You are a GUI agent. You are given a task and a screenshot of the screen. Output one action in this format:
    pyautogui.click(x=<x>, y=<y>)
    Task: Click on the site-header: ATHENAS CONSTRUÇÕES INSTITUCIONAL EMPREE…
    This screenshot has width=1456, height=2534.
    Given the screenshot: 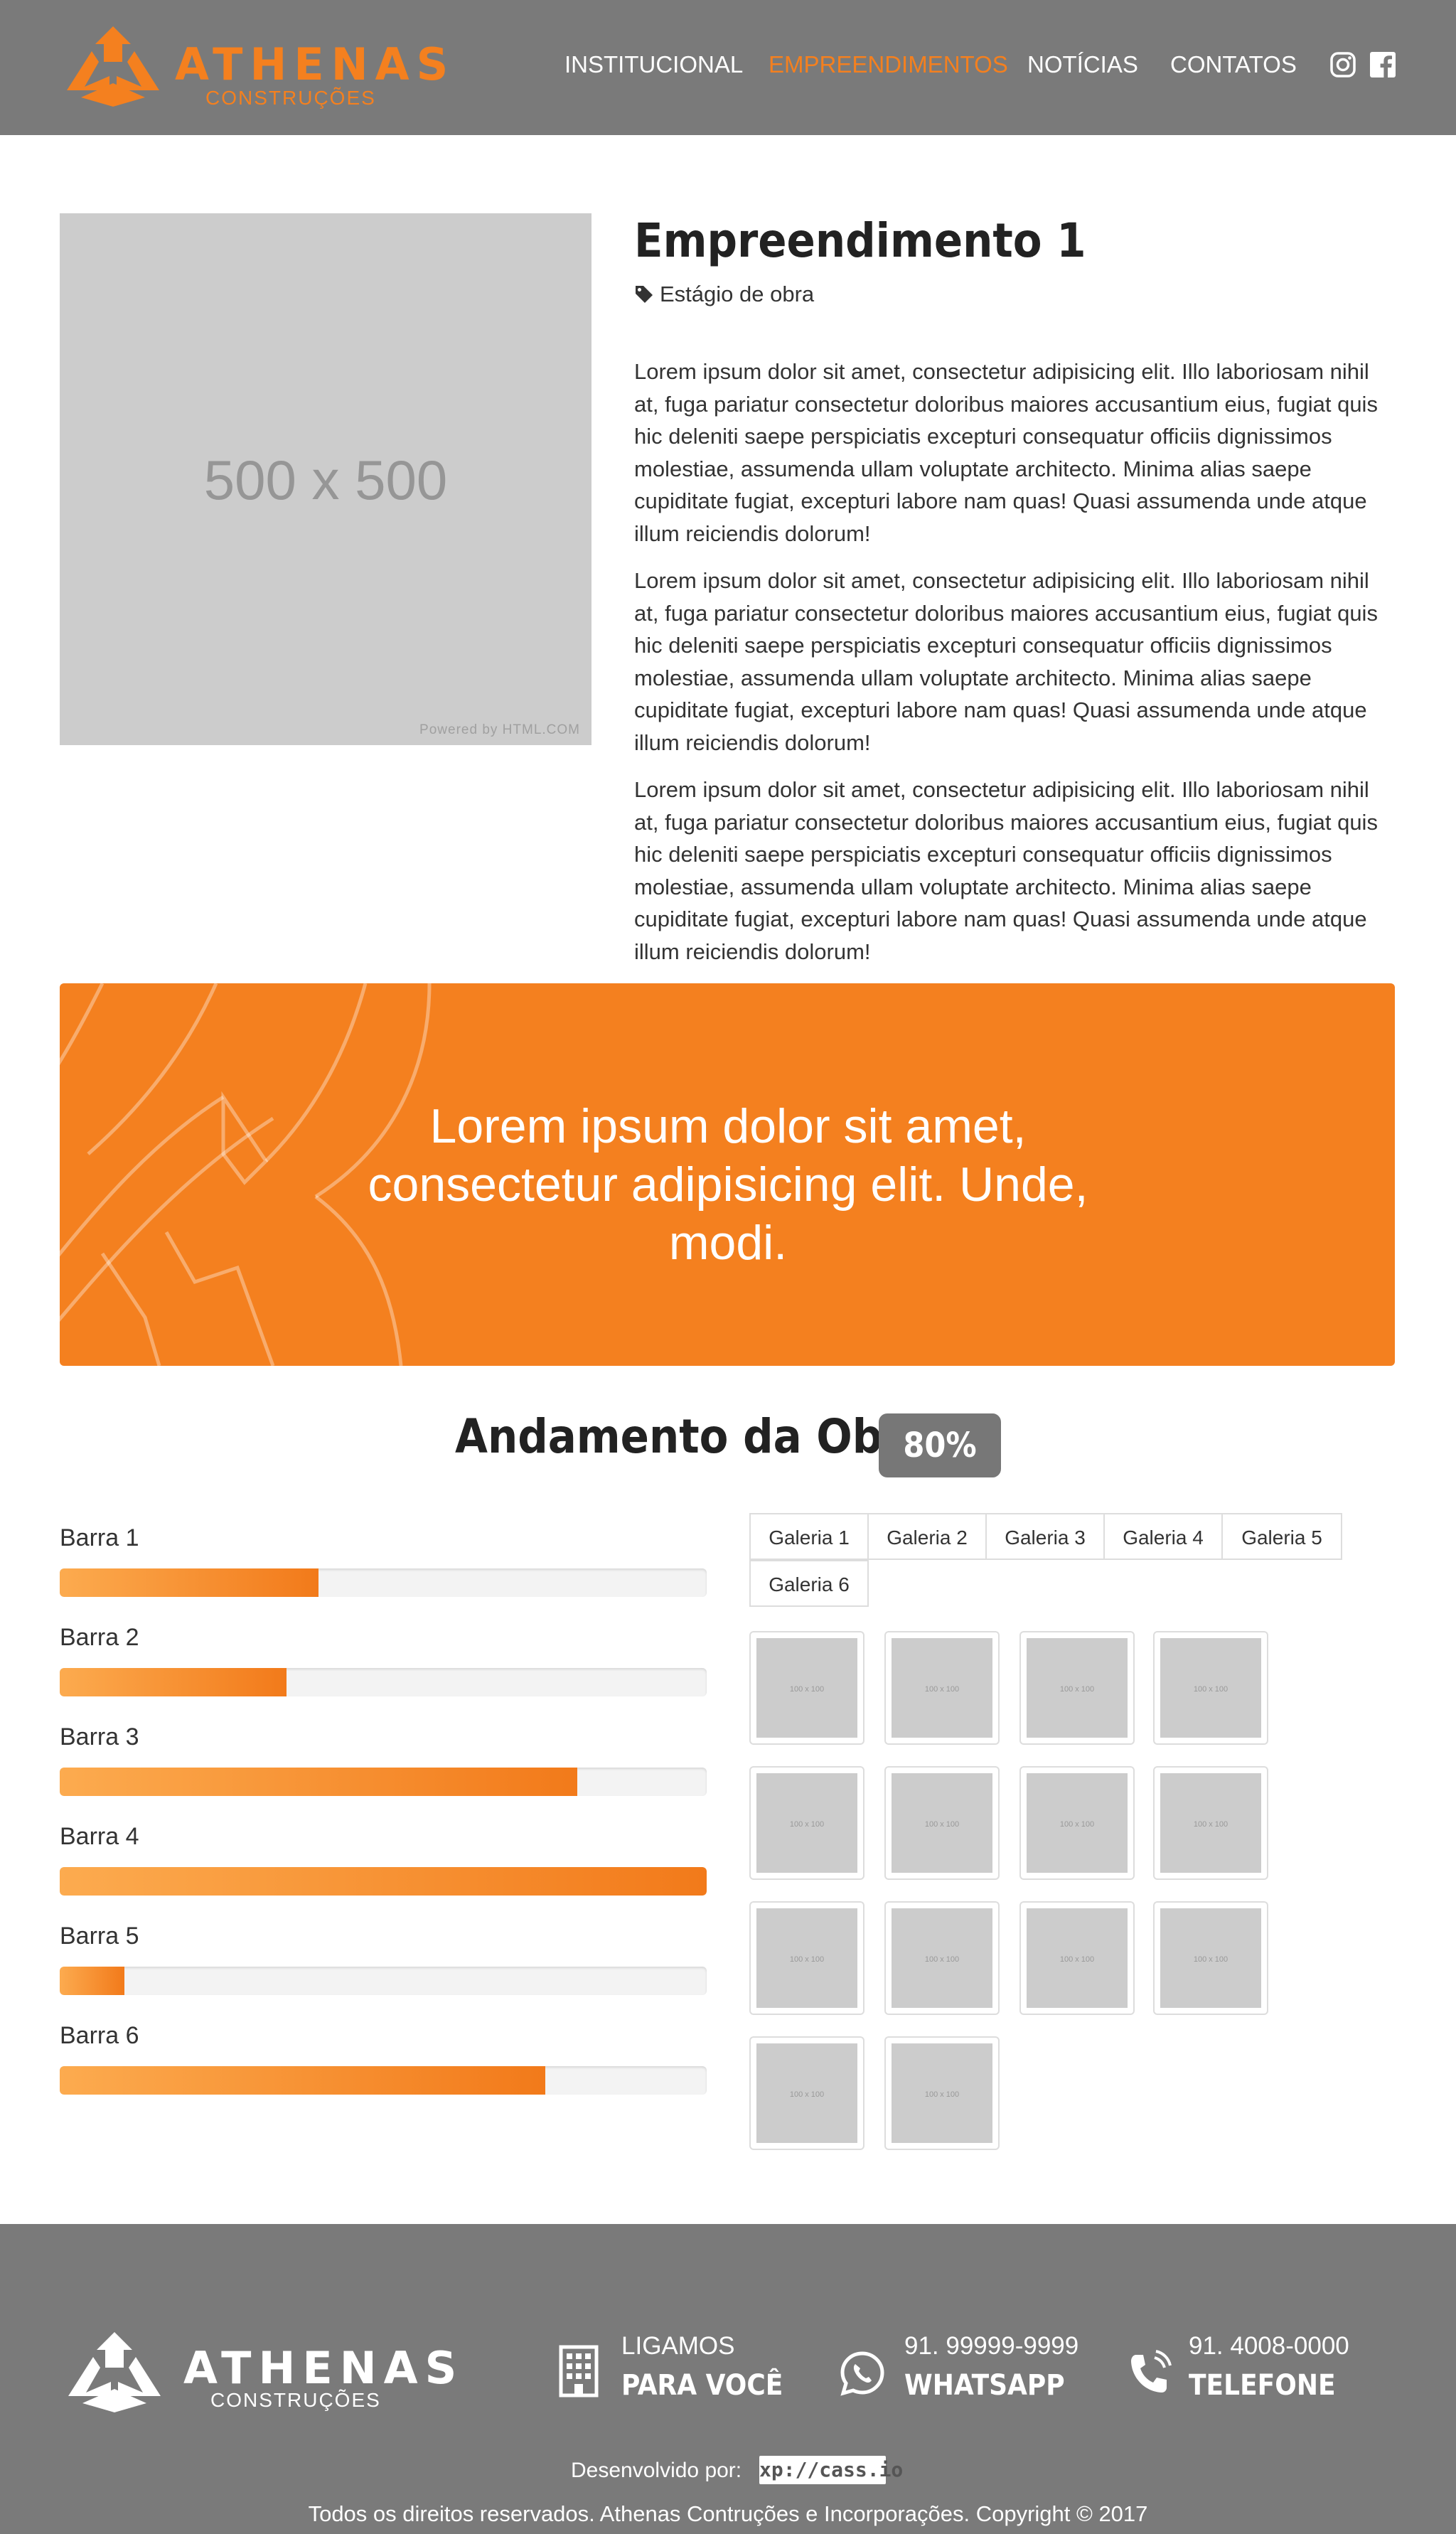 What is the action you would take?
    pyautogui.click(x=728, y=68)
    